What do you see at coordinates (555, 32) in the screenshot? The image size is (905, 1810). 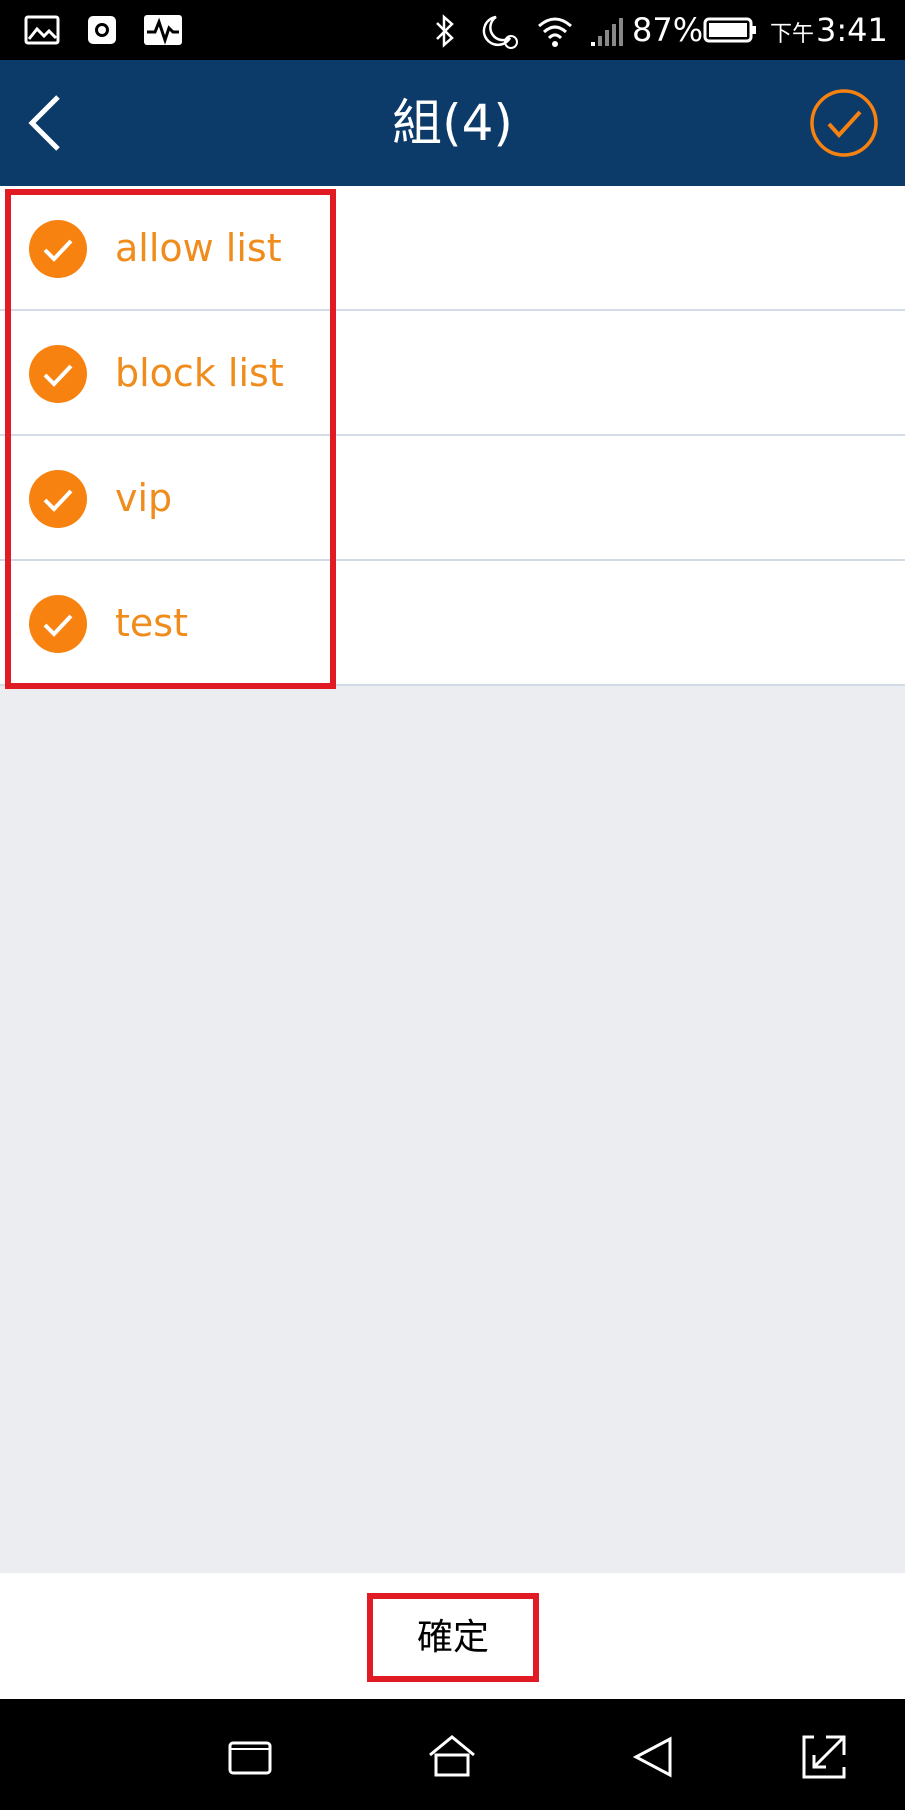 I see `wifi-icon` at bounding box center [555, 32].